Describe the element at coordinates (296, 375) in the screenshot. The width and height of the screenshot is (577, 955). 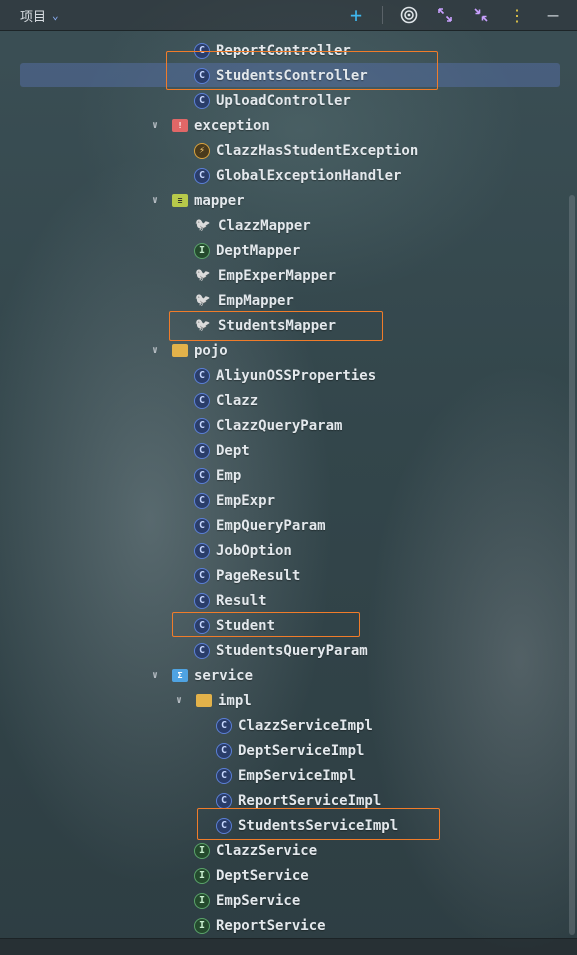
I see `tree-item-label: AliyunOSSProperties` at that location.